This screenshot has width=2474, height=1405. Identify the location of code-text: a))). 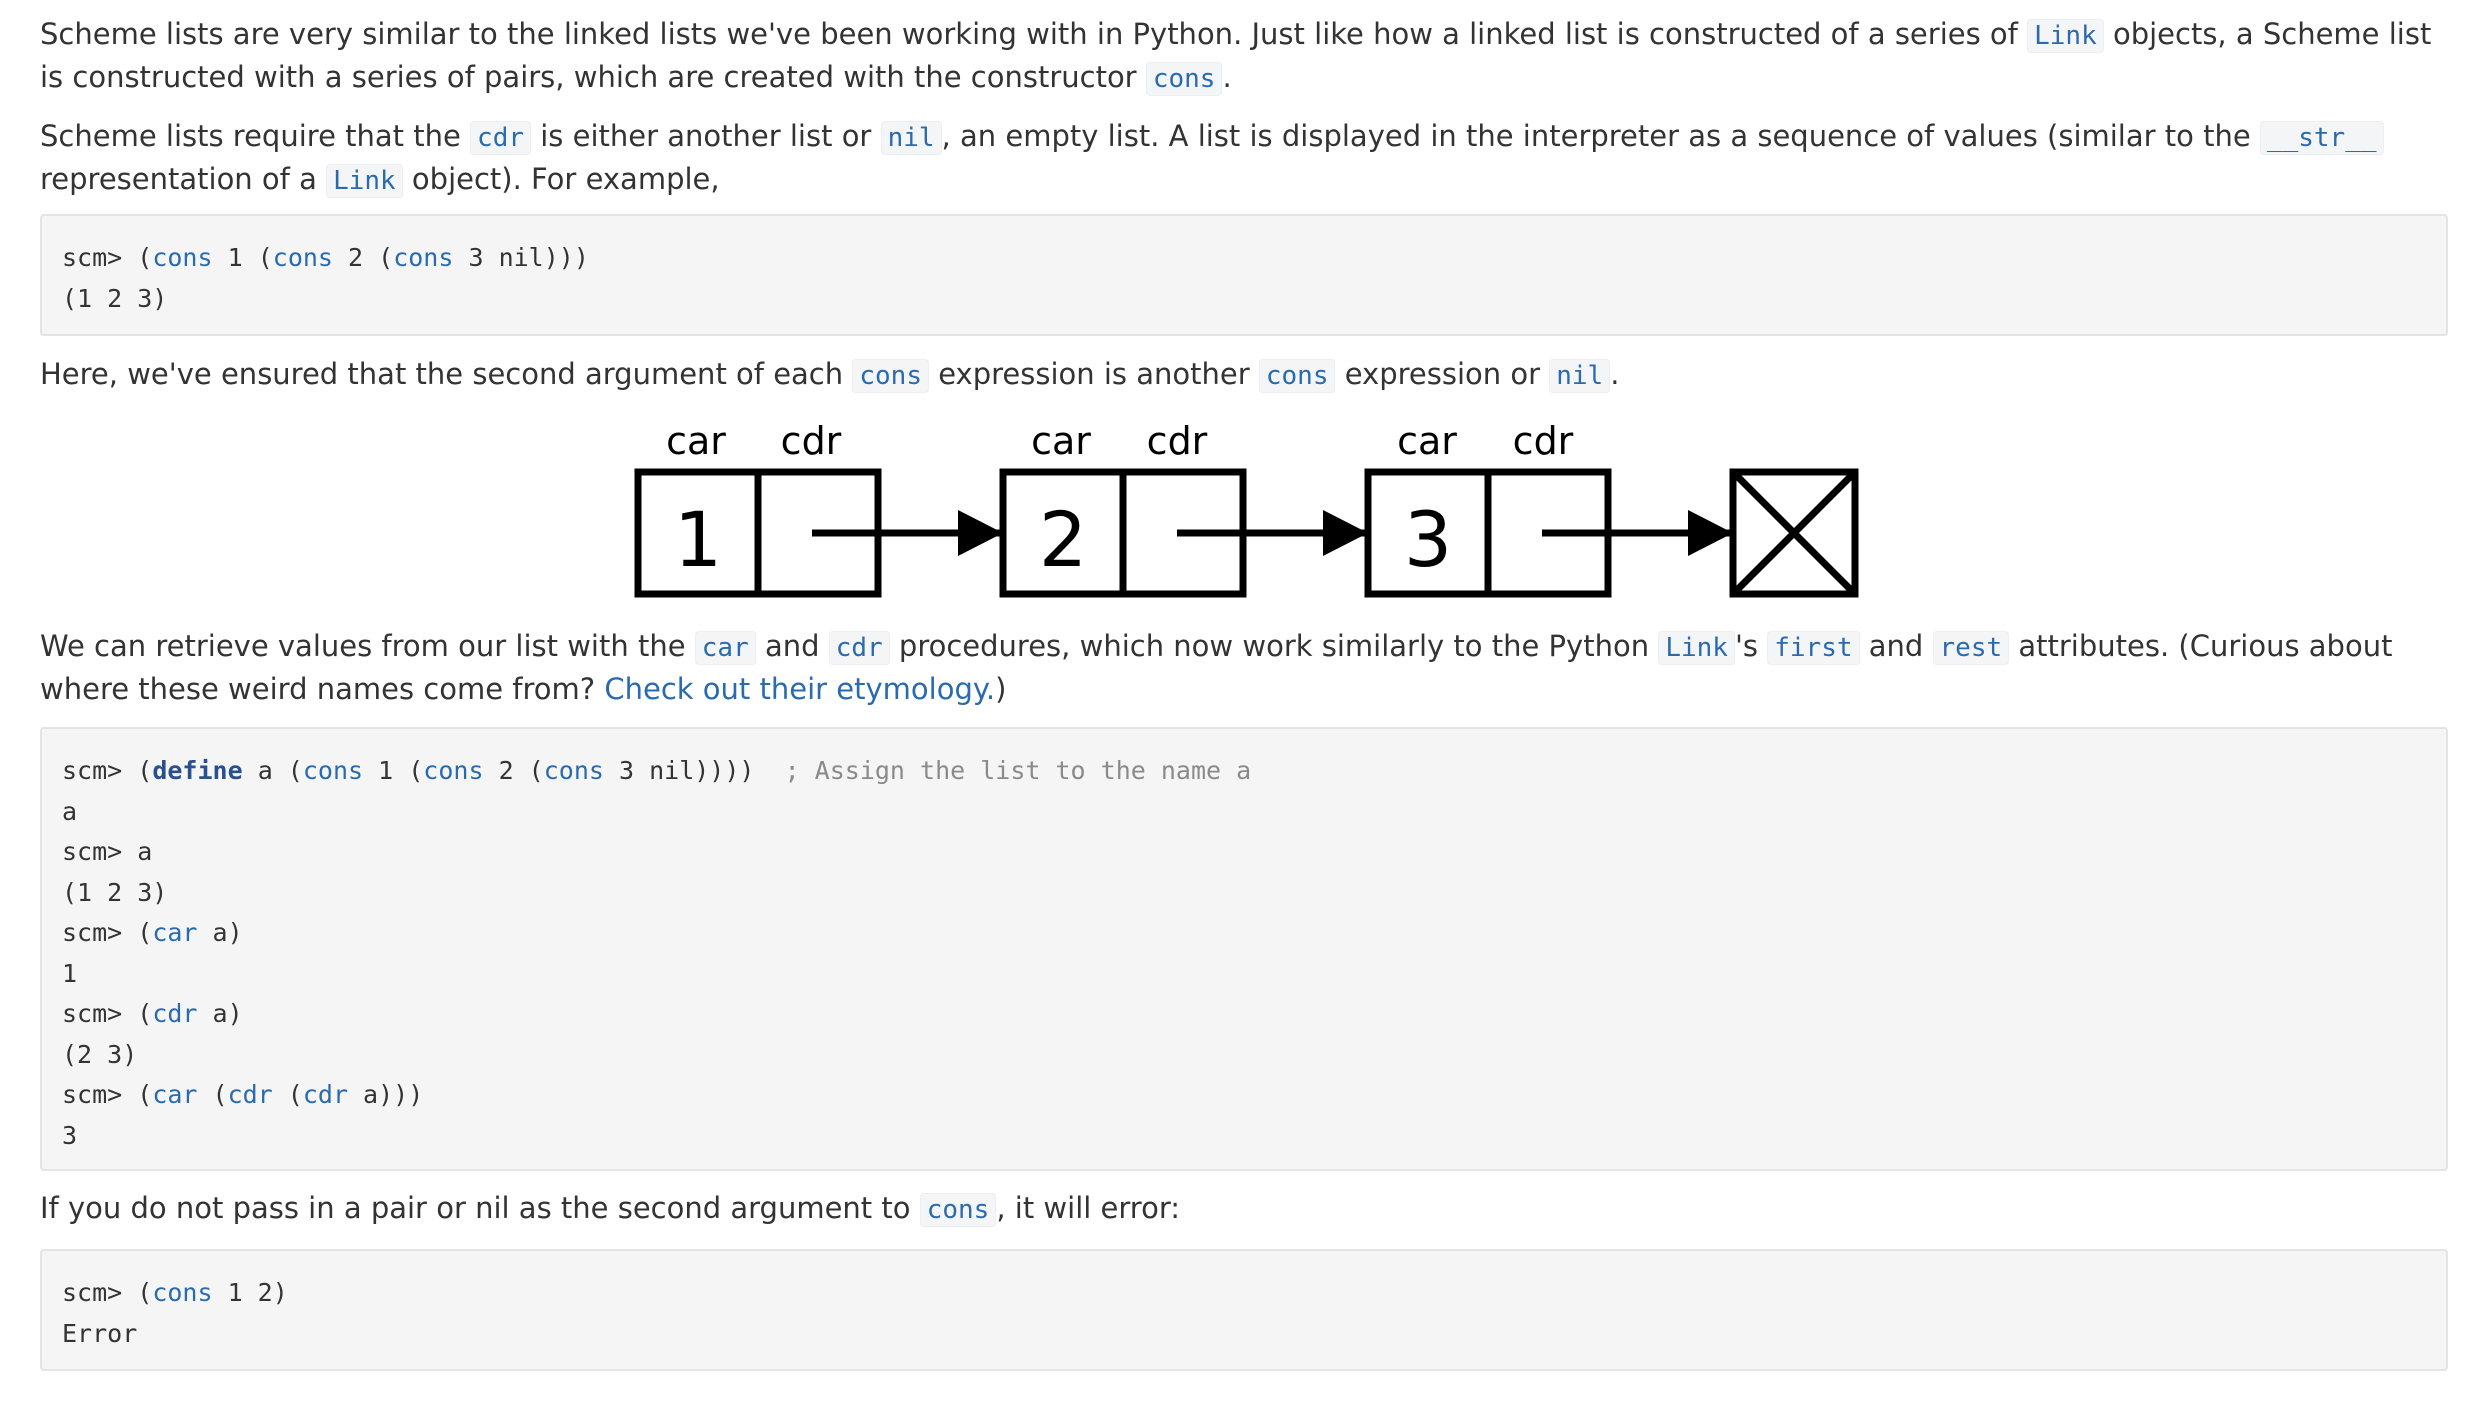
(386, 1094).